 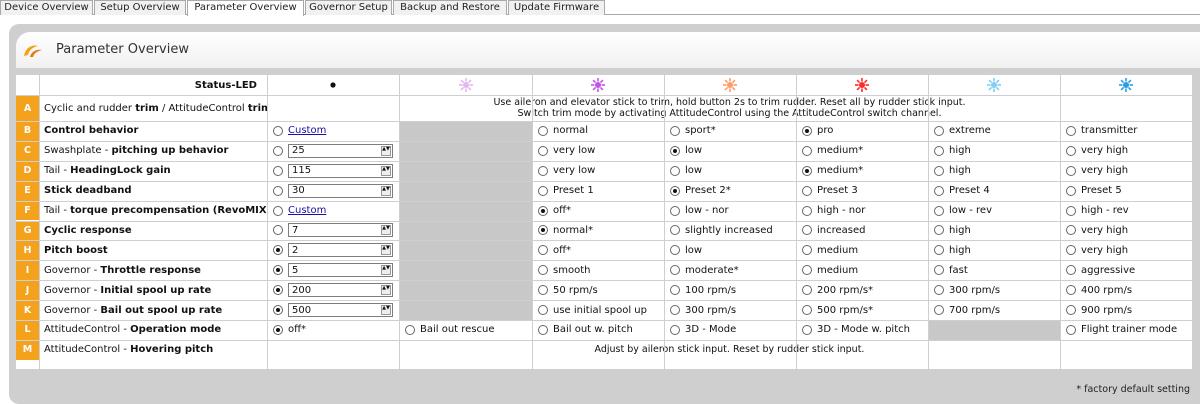 What do you see at coordinates (450, 7) in the screenshot?
I see `tab-backup-and-restore: Backup and Restore` at bounding box center [450, 7].